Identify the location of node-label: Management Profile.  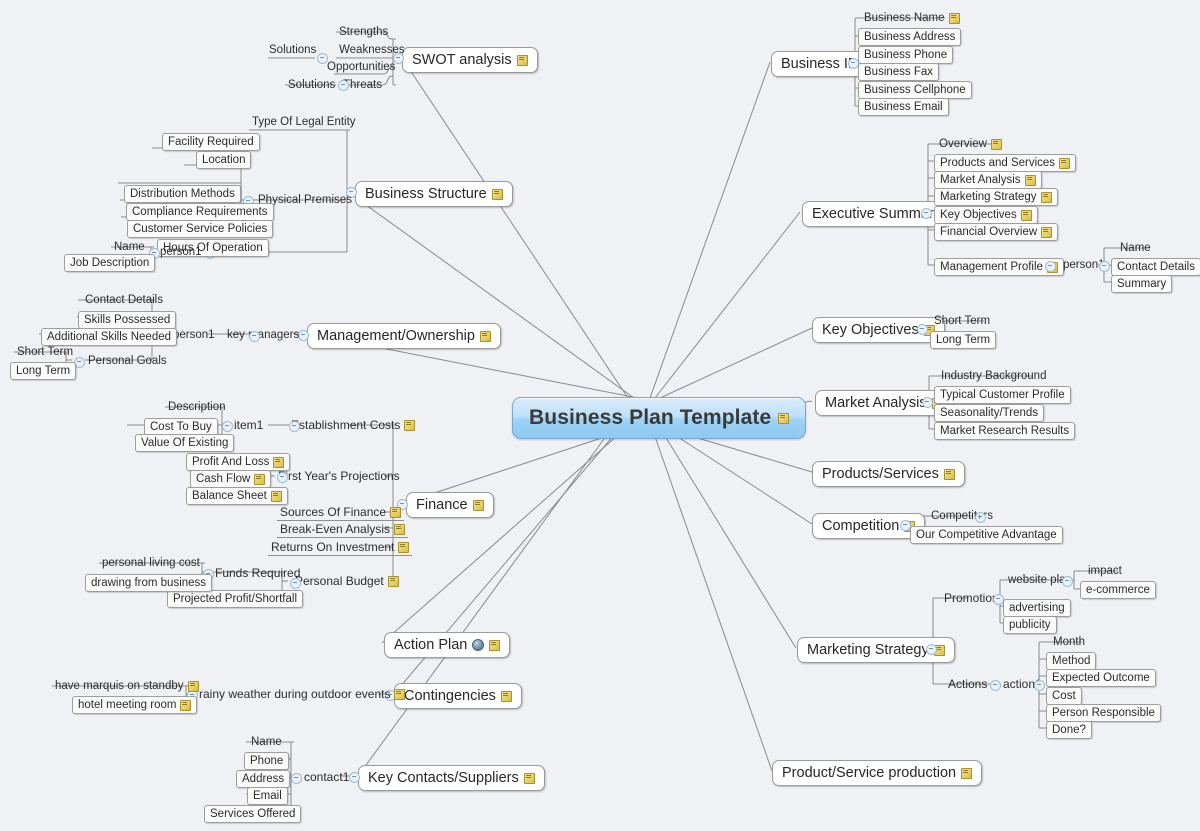
(991, 267).